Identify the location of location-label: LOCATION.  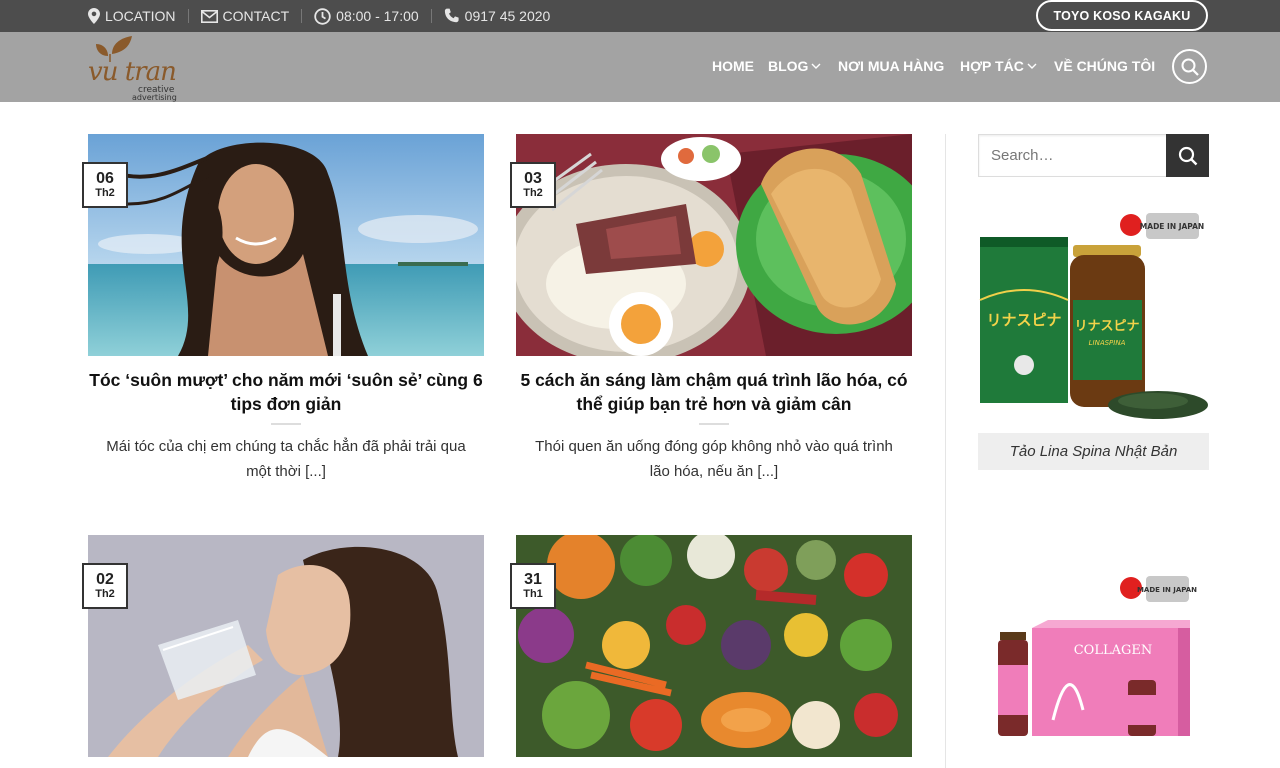
(140, 16).